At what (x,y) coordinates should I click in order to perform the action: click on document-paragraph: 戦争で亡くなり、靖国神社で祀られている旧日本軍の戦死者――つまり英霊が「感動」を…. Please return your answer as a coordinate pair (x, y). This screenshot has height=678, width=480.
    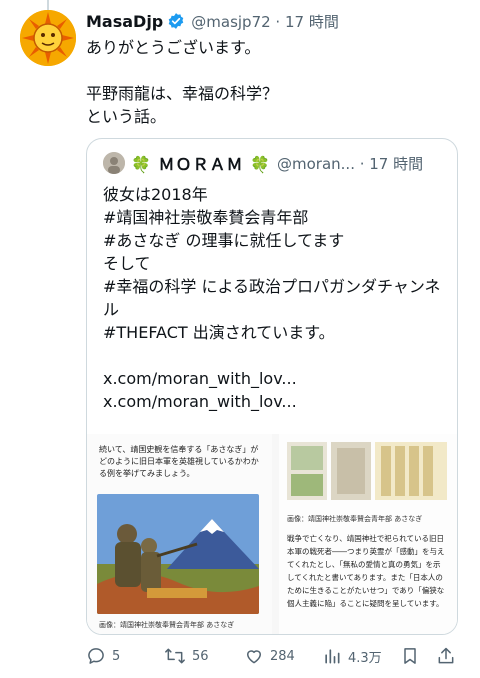
    Looking at the image, I should click on (366, 571).